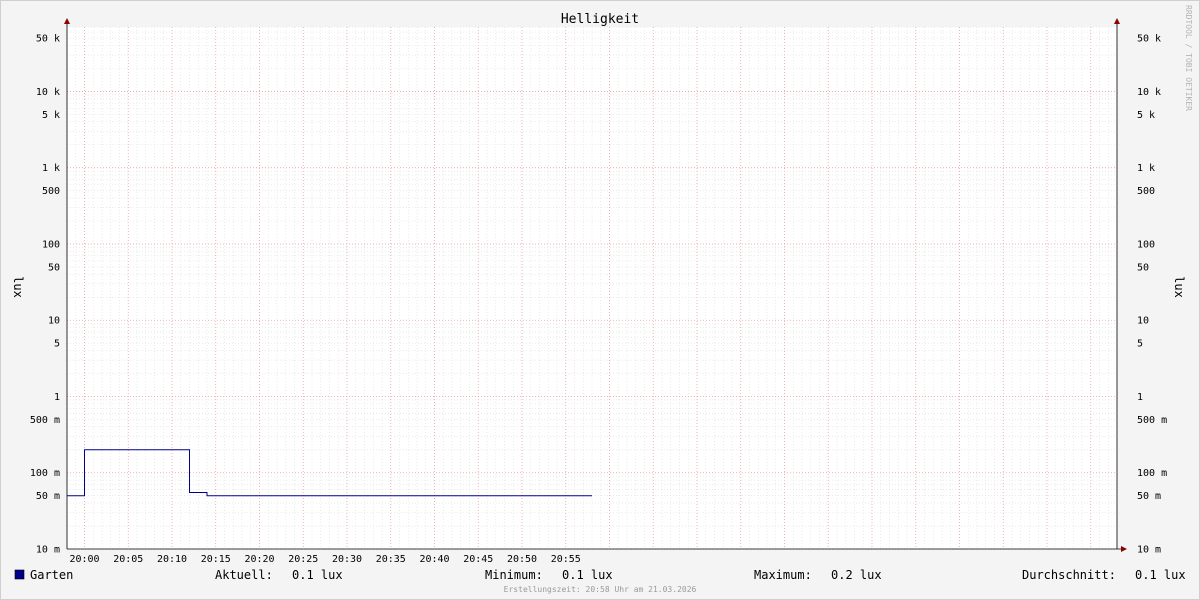 The image size is (1200, 600). Describe the element at coordinates (51, 191) in the screenshot. I see `y-tick-label-left: 500` at that location.